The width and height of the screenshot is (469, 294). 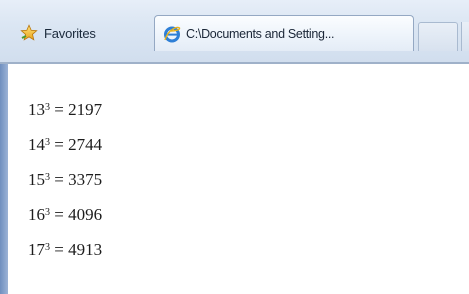 What do you see at coordinates (65, 144) in the screenshot?
I see `list-item: 143 = 2744` at bounding box center [65, 144].